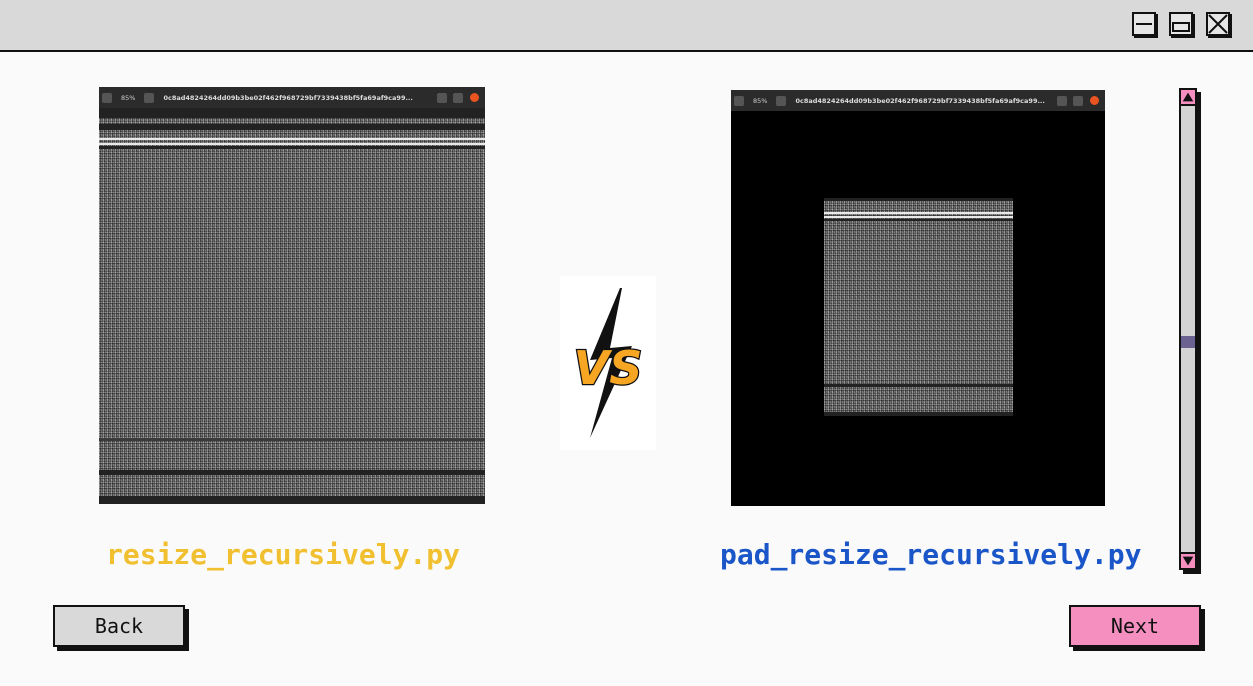  I want to click on window-titlebar, so click(626, 26).